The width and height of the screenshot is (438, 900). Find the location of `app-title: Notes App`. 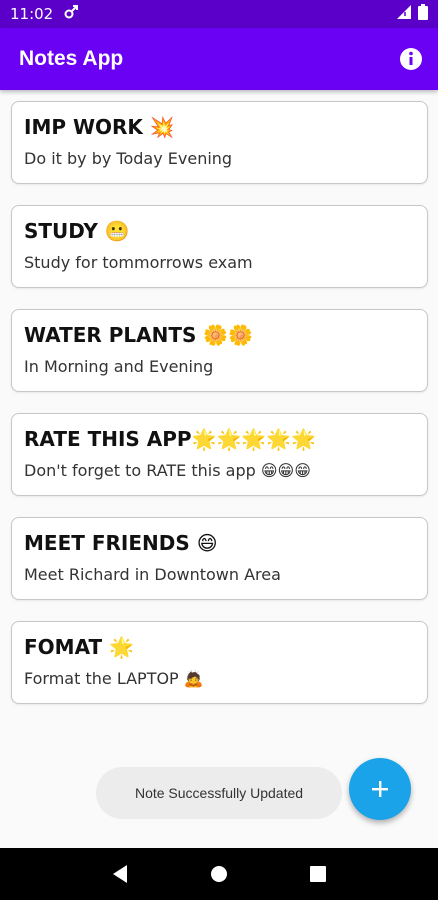

app-title: Notes App is located at coordinates (71, 58).